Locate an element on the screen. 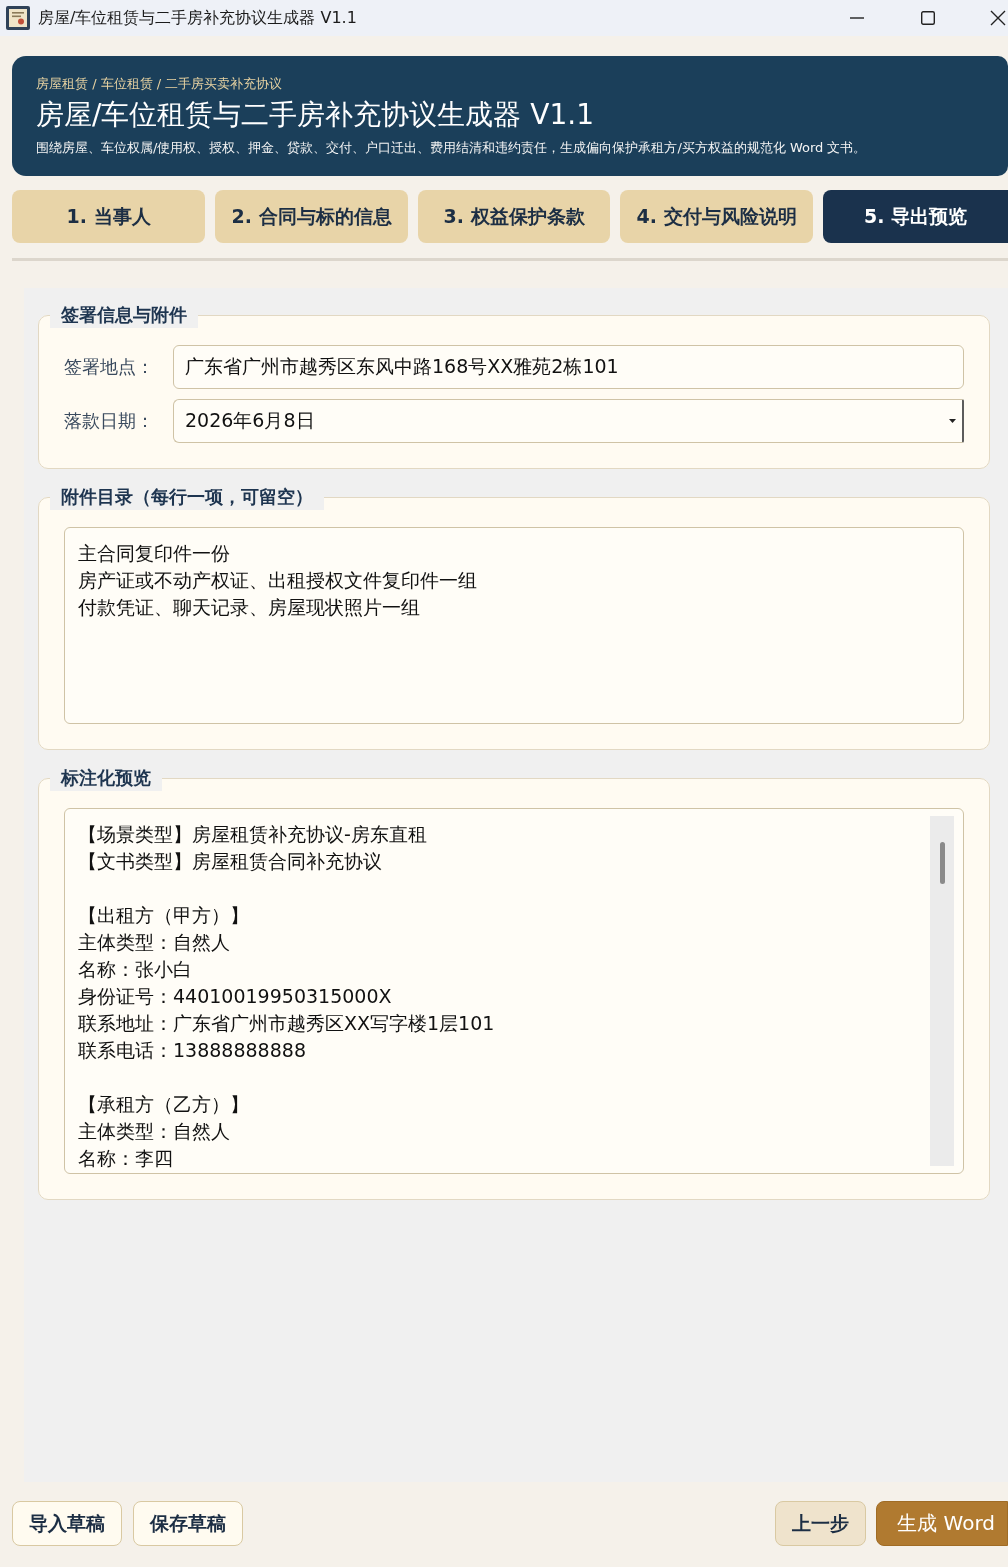  attachment-line: 付款凭证、聊天记录、房屋现状照片一组 is located at coordinates (249, 607).